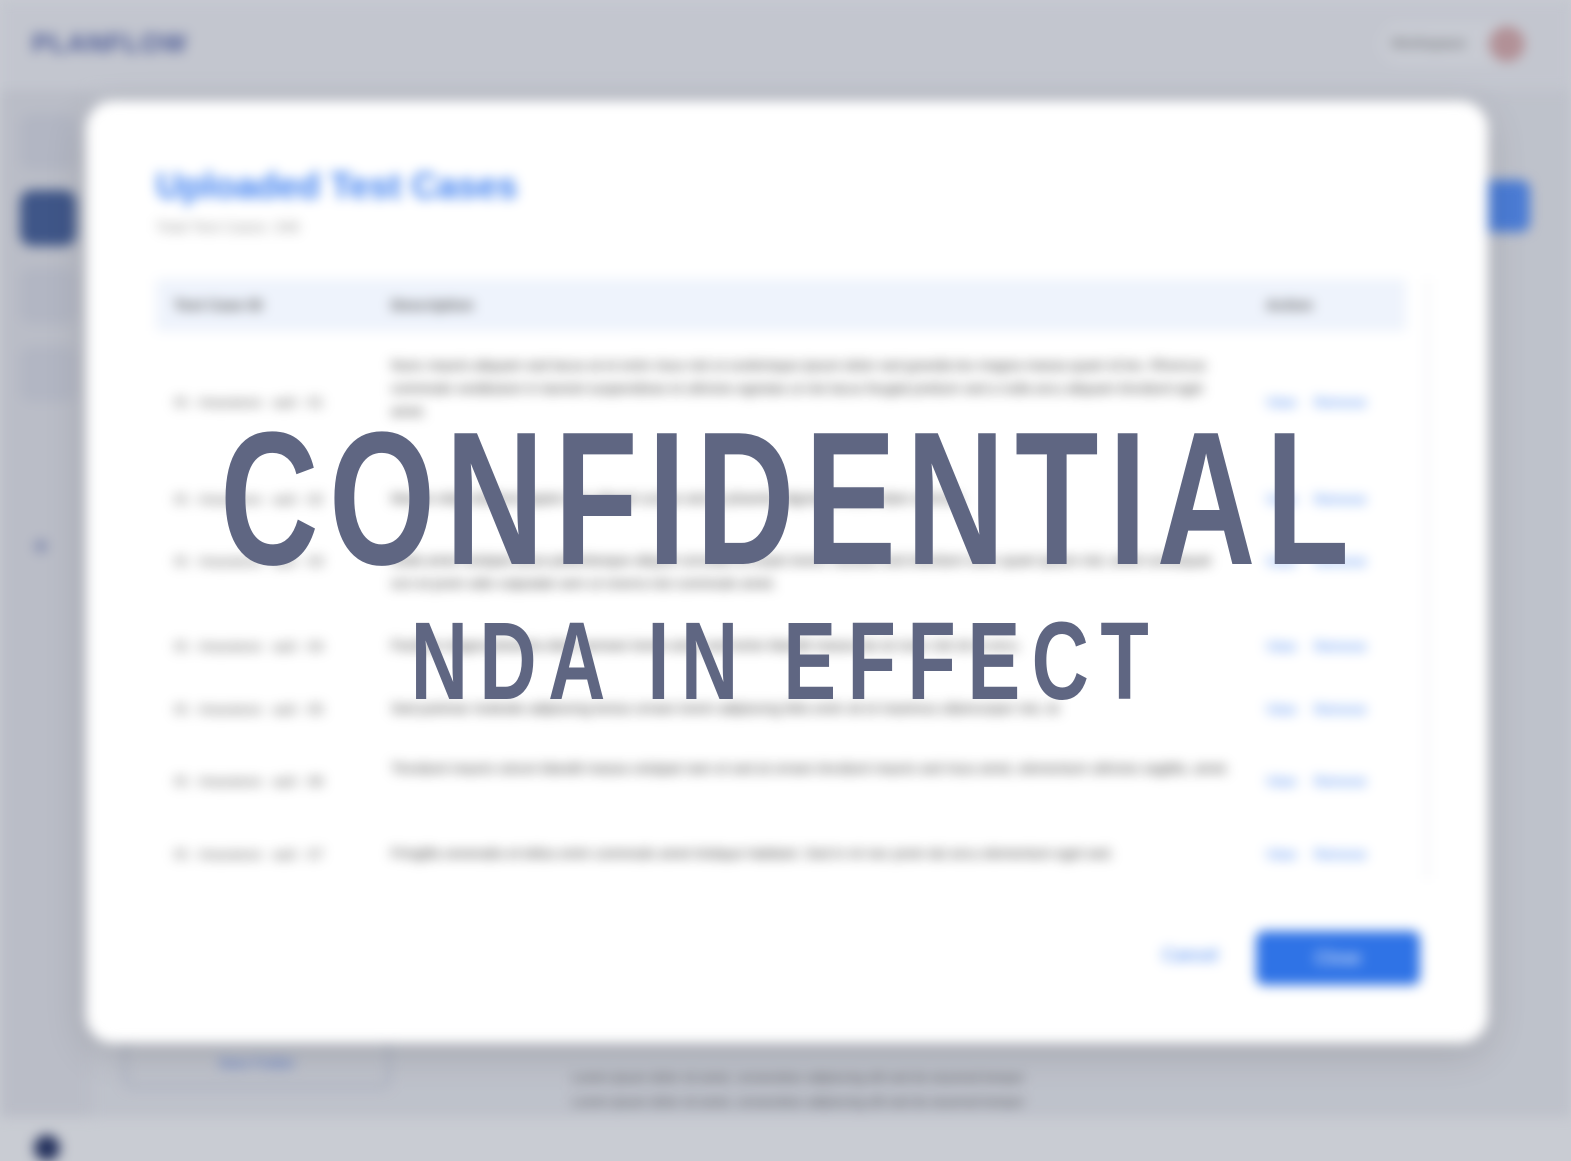 This screenshot has height=1161, width=1571. I want to click on column-header-description: Description, so click(432, 305).